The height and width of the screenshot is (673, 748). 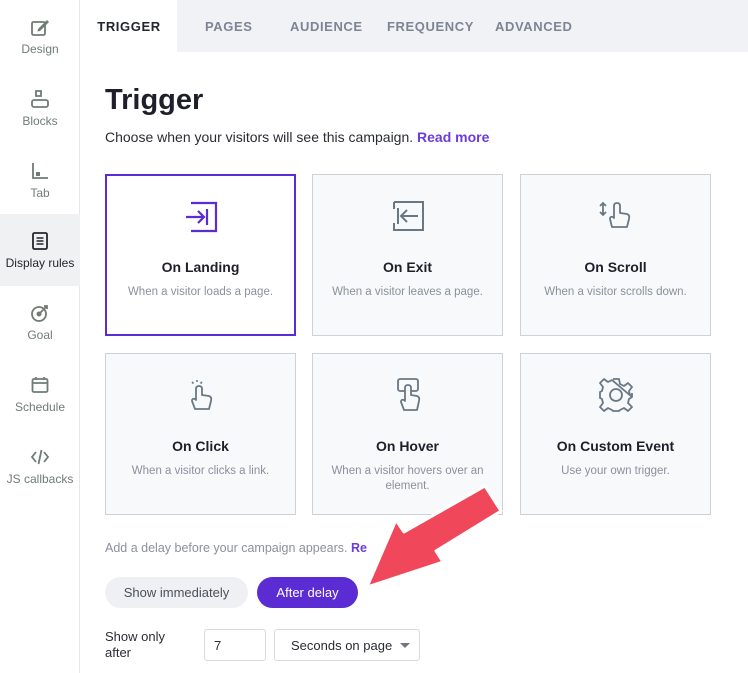 I want to click on enter-icon, so click(x=200, y=217).